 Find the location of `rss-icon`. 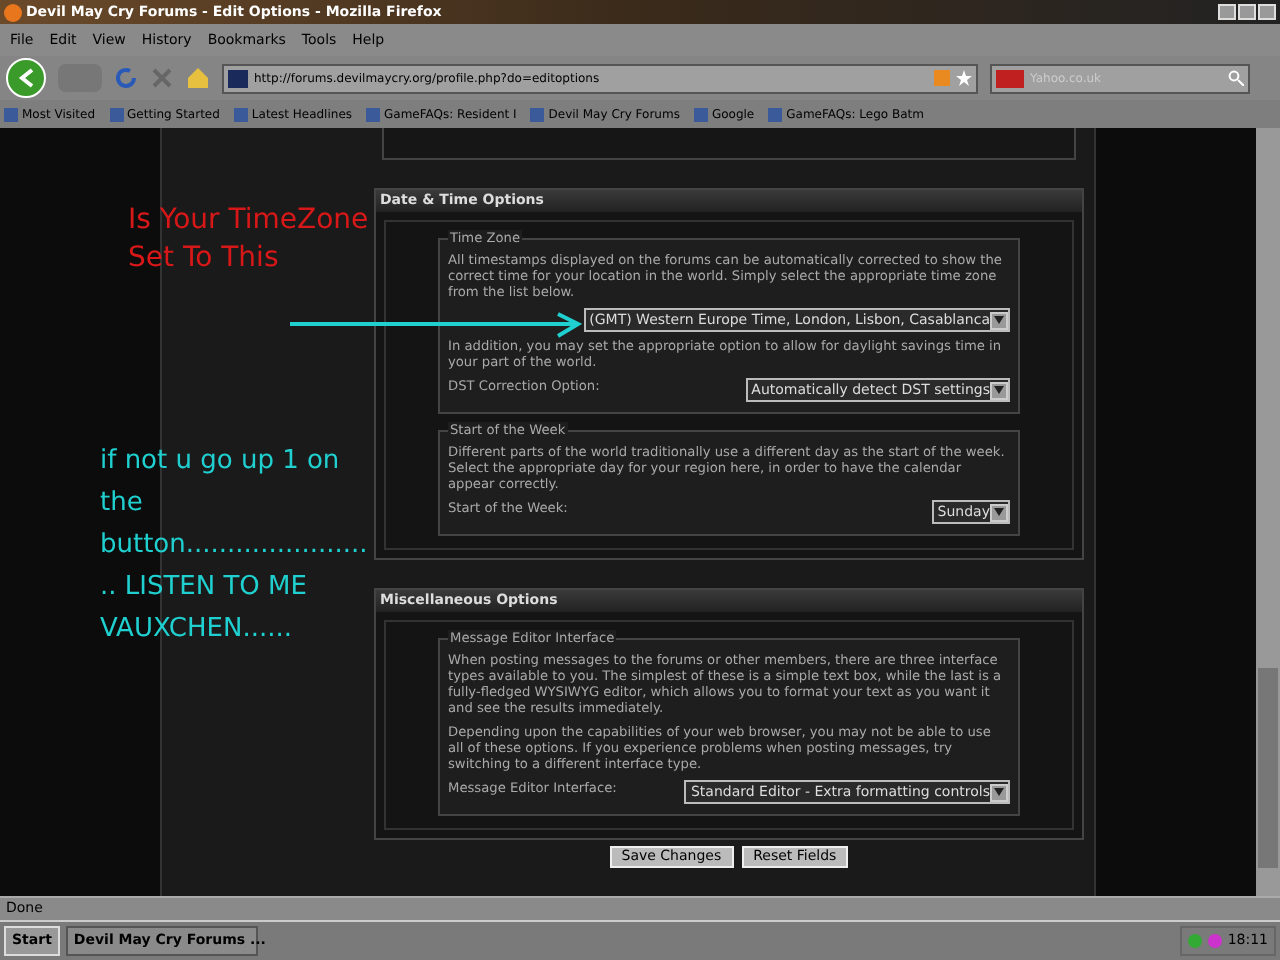

rss-icon is located at coordinates (942, 78).